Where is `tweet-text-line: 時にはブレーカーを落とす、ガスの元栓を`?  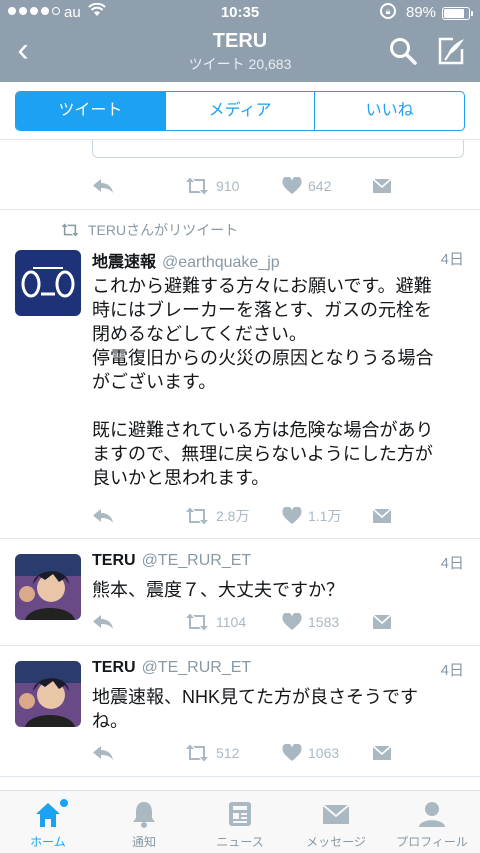 tweet-text-line: 時にはブレーカーを落とす、ガスの元栓を is located at coordinates (262, 310).